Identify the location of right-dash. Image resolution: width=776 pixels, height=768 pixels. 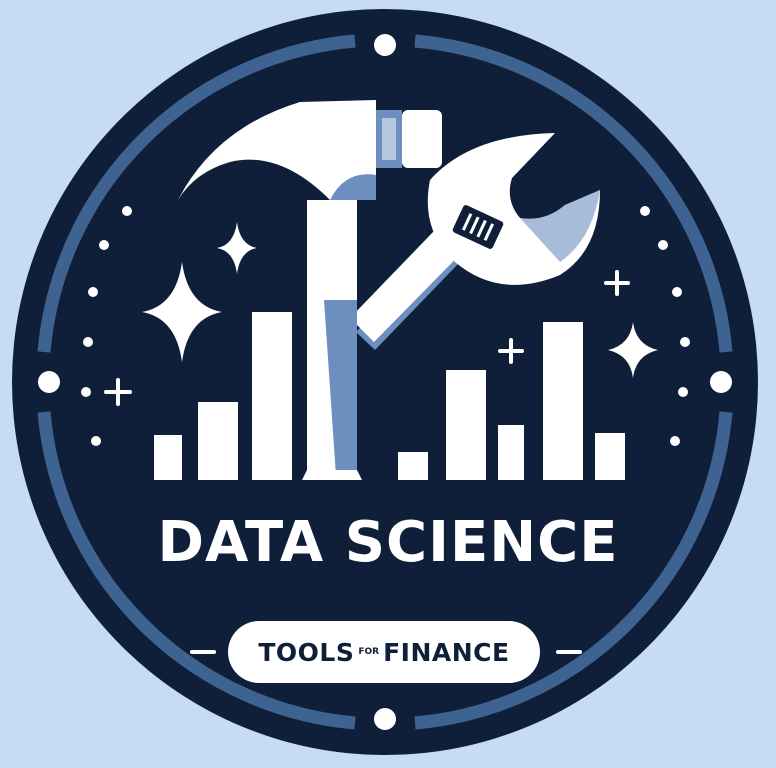
(569, 652).